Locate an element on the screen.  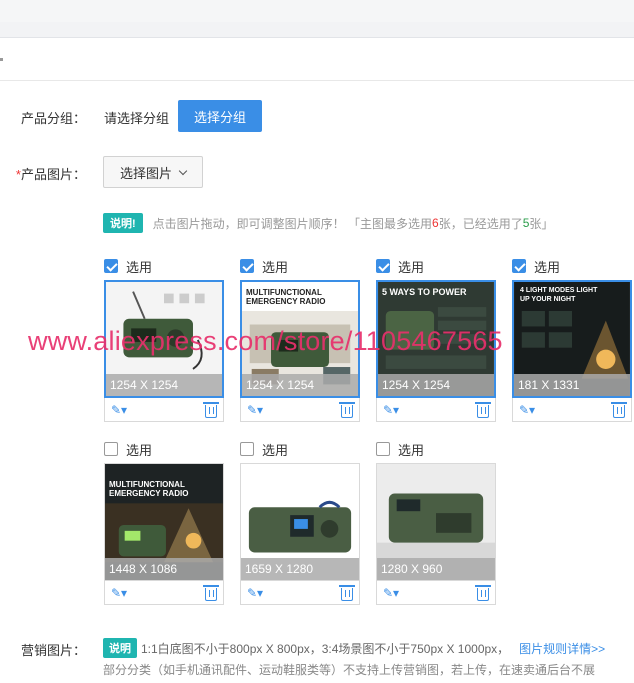
image-card: 选用 1659 X 1280 ✎▾ is located at coordinates (300, 522).